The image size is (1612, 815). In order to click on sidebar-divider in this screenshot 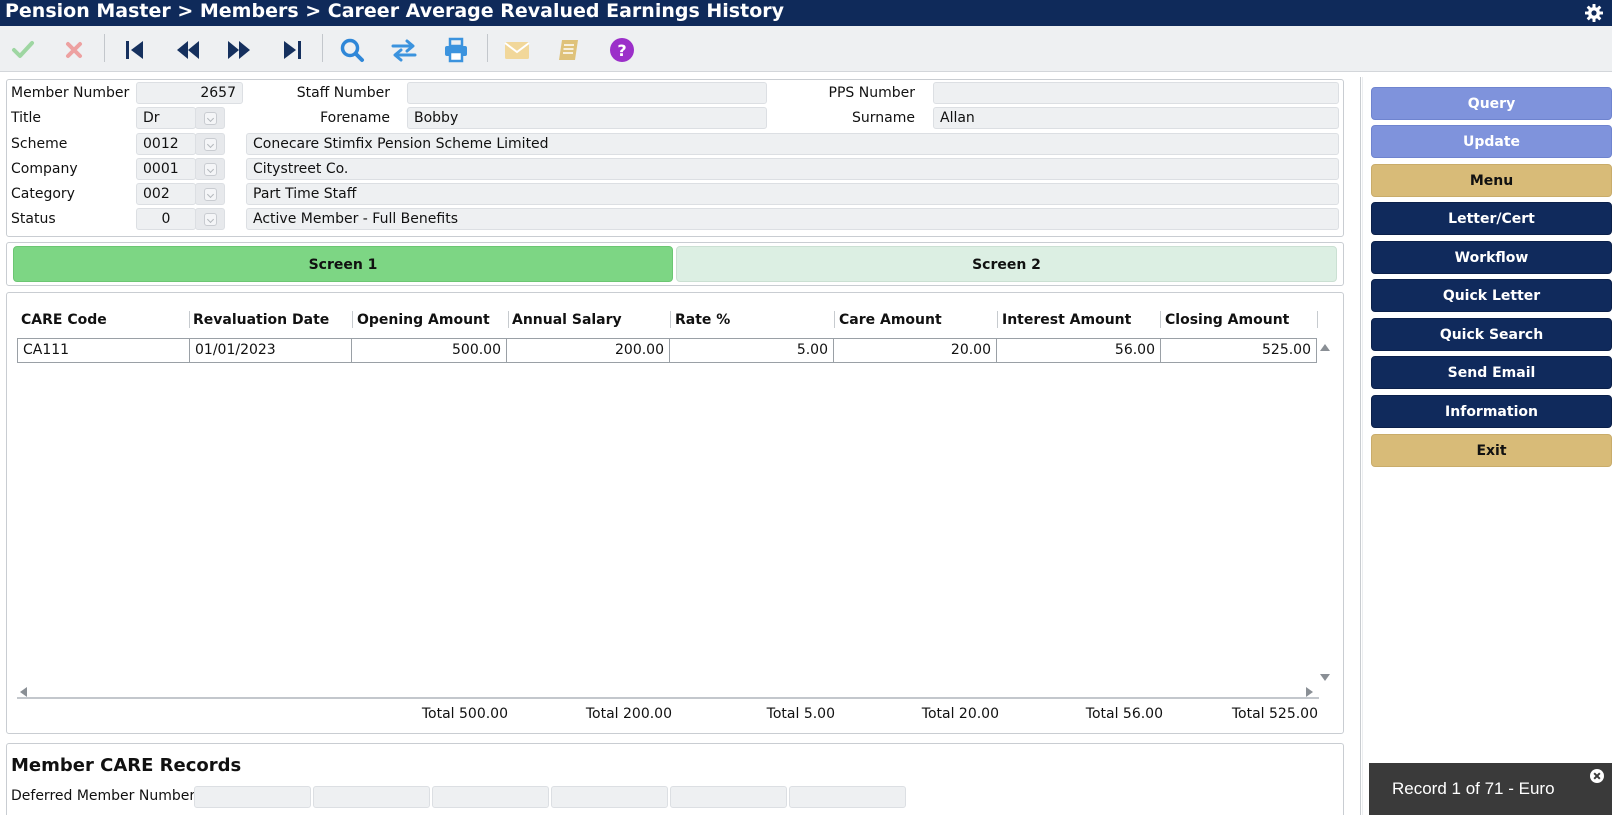, I will do `click(1360, 446)`.